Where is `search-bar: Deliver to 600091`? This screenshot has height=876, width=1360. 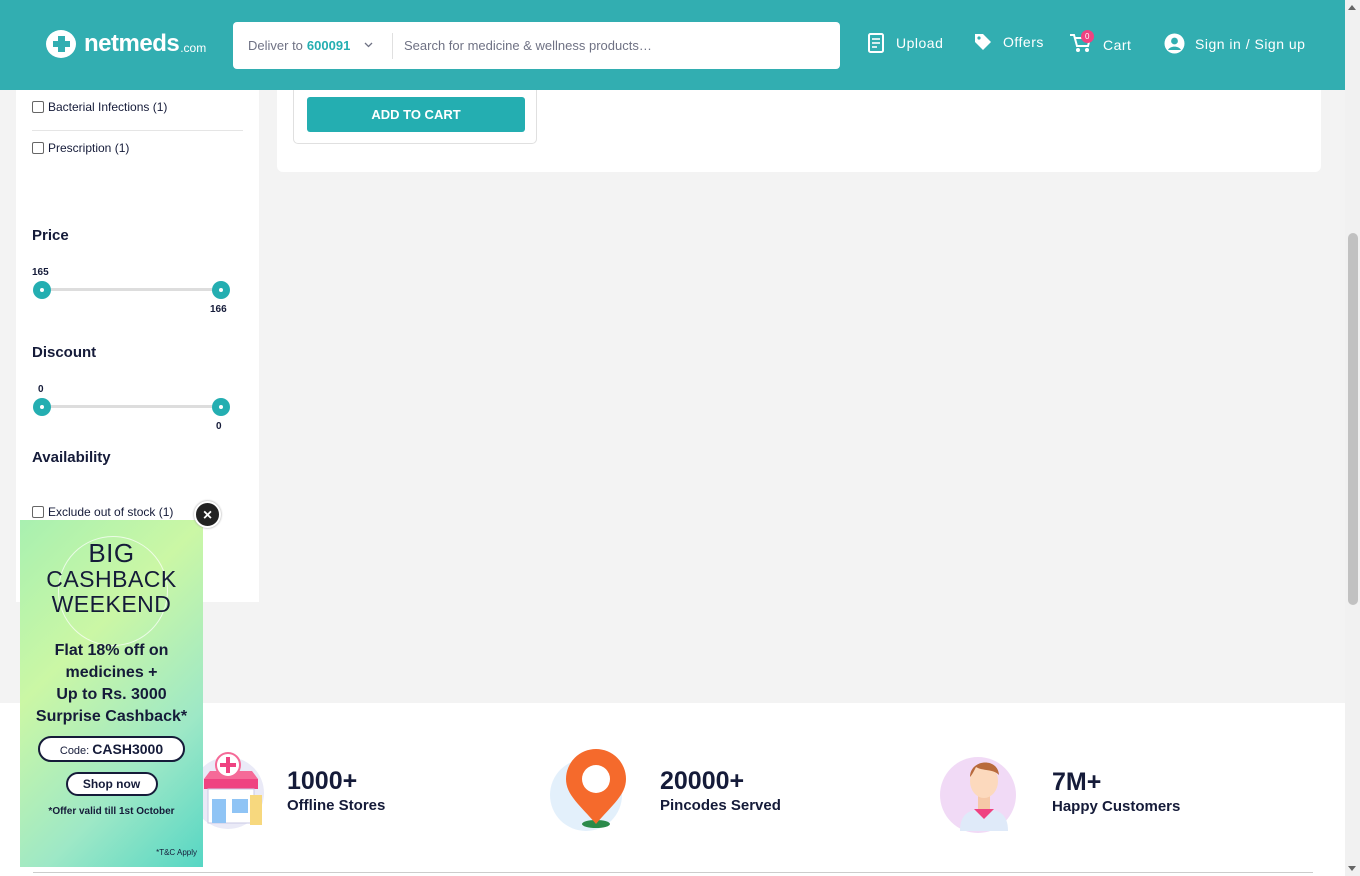
search-bar: Deliver to 600091 is located at coordinates (536, 45).